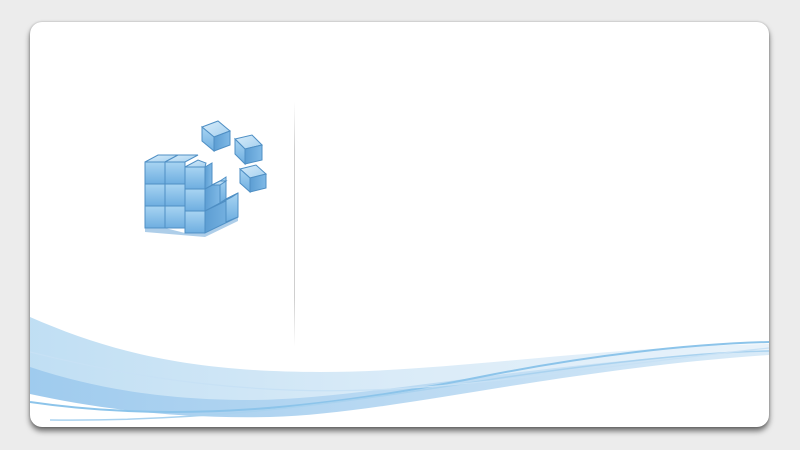 This screenshot has height=450, width=800. Describe the element at coordinates (206, 178) in the screenshot. I see `registry-cubes-icon` at that location.